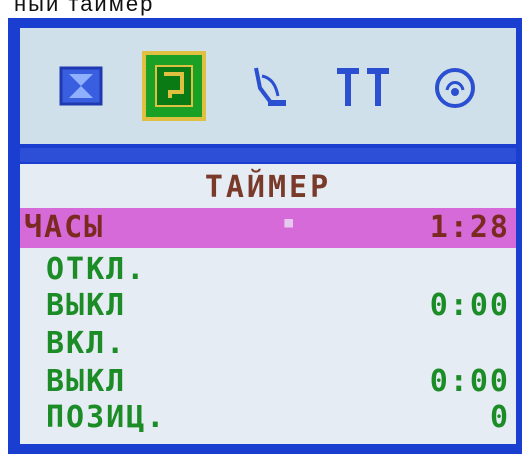 Image resolution: width=522 pixels, height=454 pixels. What do you see at coordinates (86, 343) in the screenshot?
I see `row-label: ВКЛ.` at bounding box center [86, 343].